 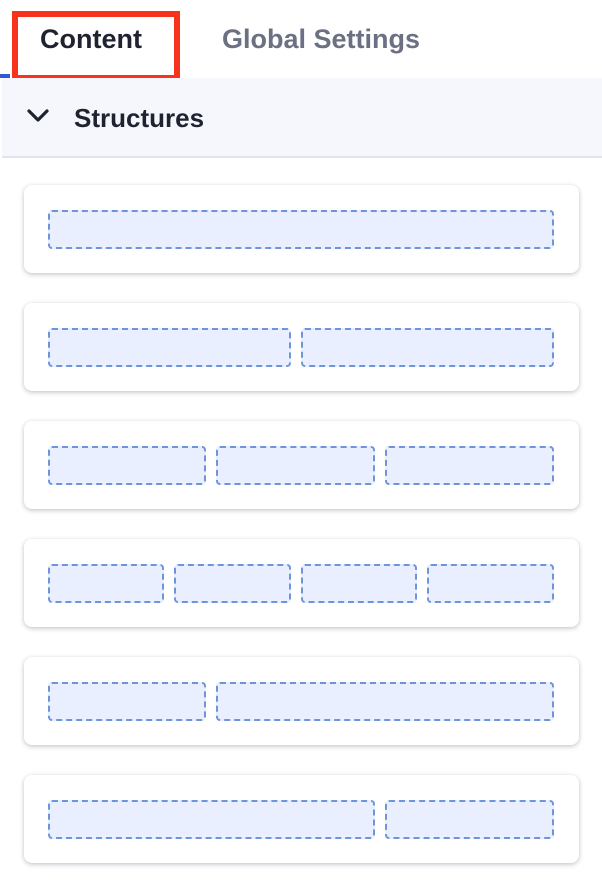 I want to click on structure-card-4-columns, so click(x=301, y=583).